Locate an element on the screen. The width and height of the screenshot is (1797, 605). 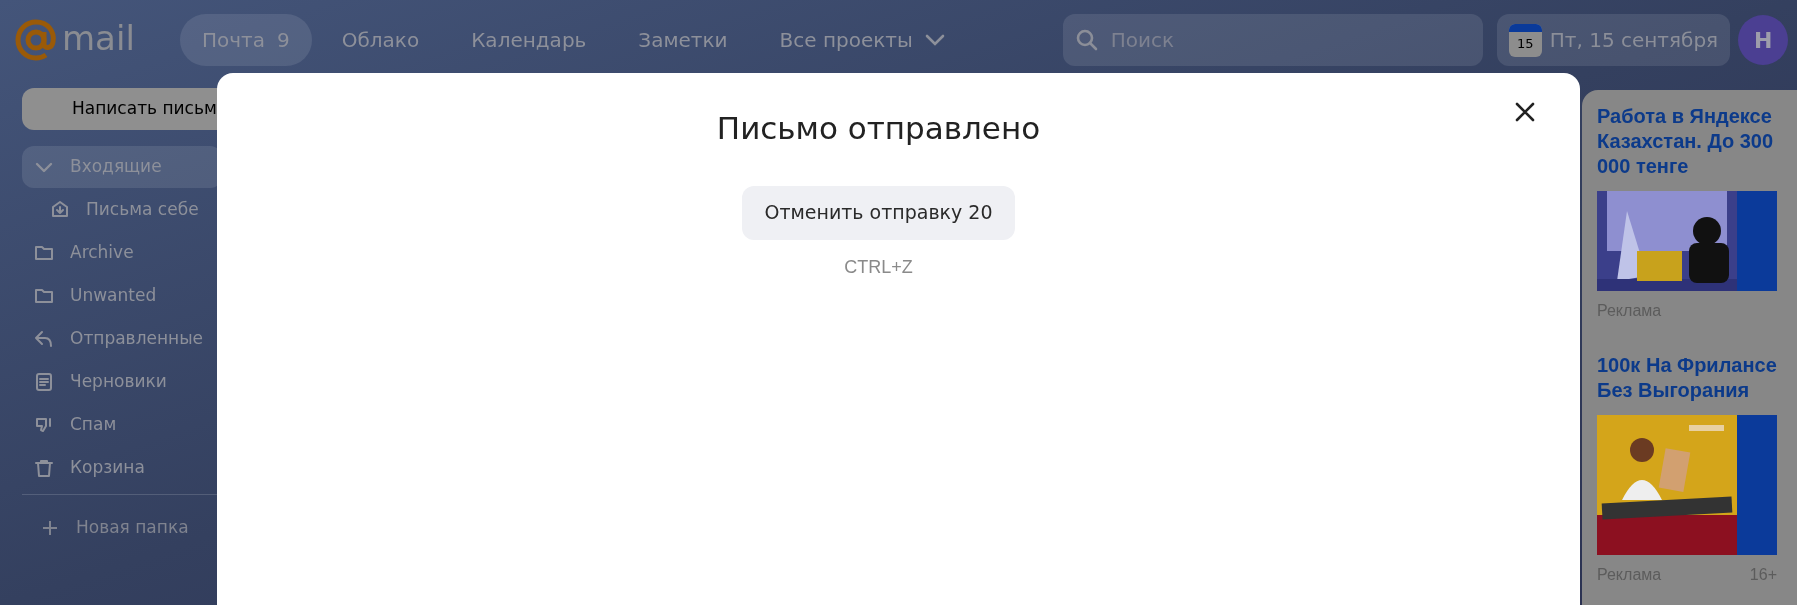
trash-icon is located at coordinates (44, 468).